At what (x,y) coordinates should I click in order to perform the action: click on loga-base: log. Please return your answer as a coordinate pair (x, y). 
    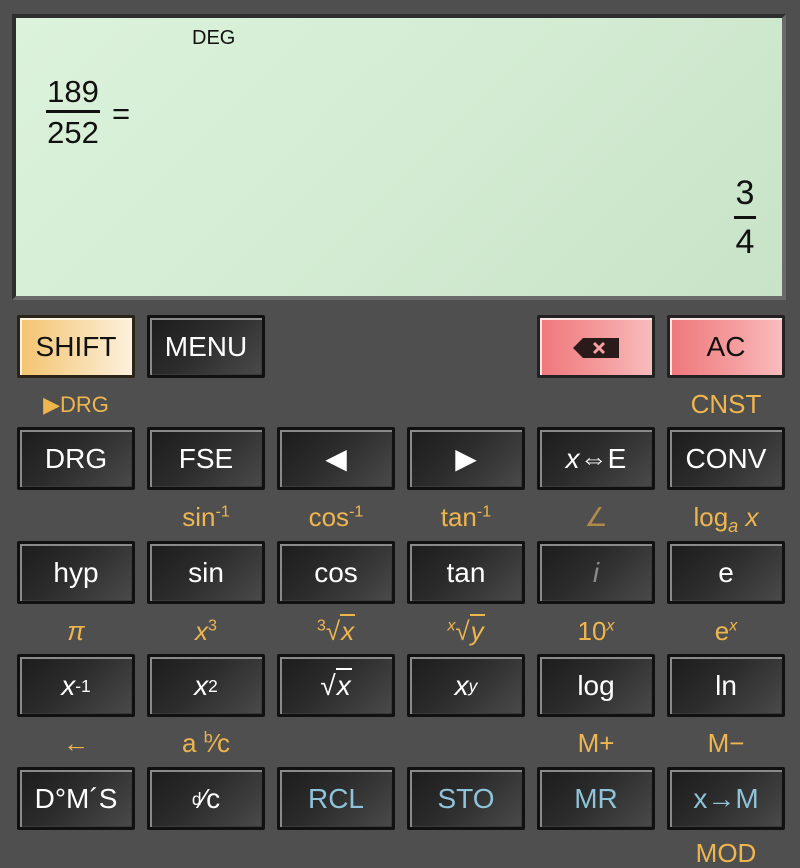
    Looking at the image, I should click on (711, 517).